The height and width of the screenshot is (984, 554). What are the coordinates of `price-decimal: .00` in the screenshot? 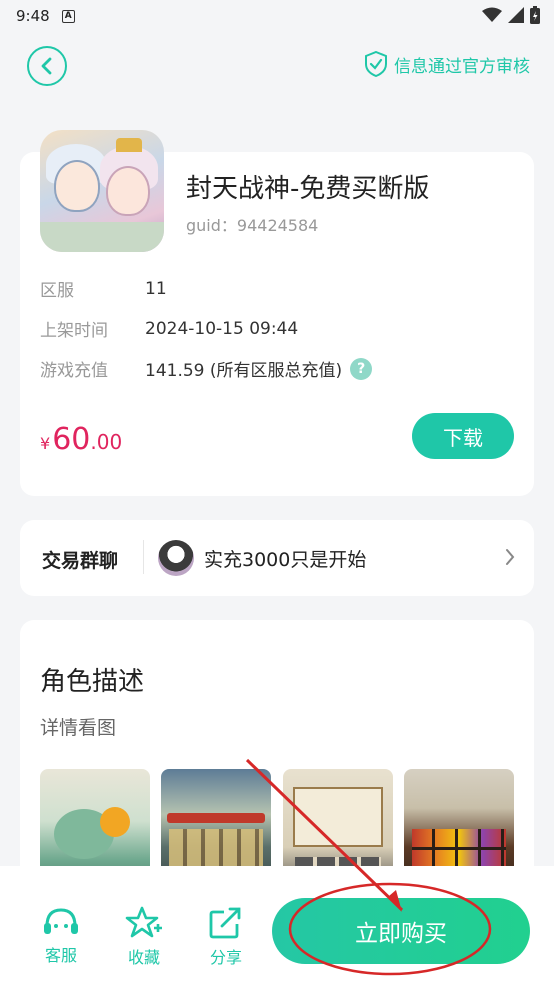 It's located at (106, 442).